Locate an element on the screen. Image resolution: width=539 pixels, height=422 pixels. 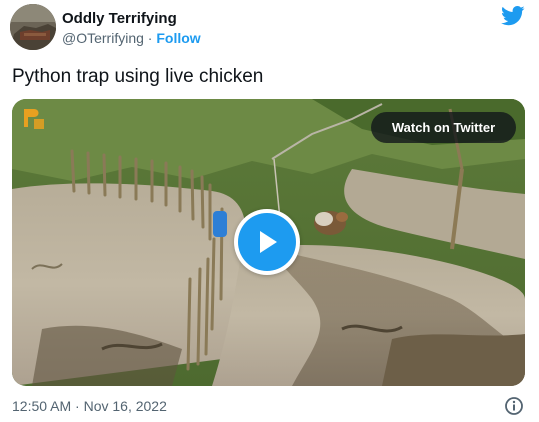
watermark-logo is located at coordinates (34, 119).